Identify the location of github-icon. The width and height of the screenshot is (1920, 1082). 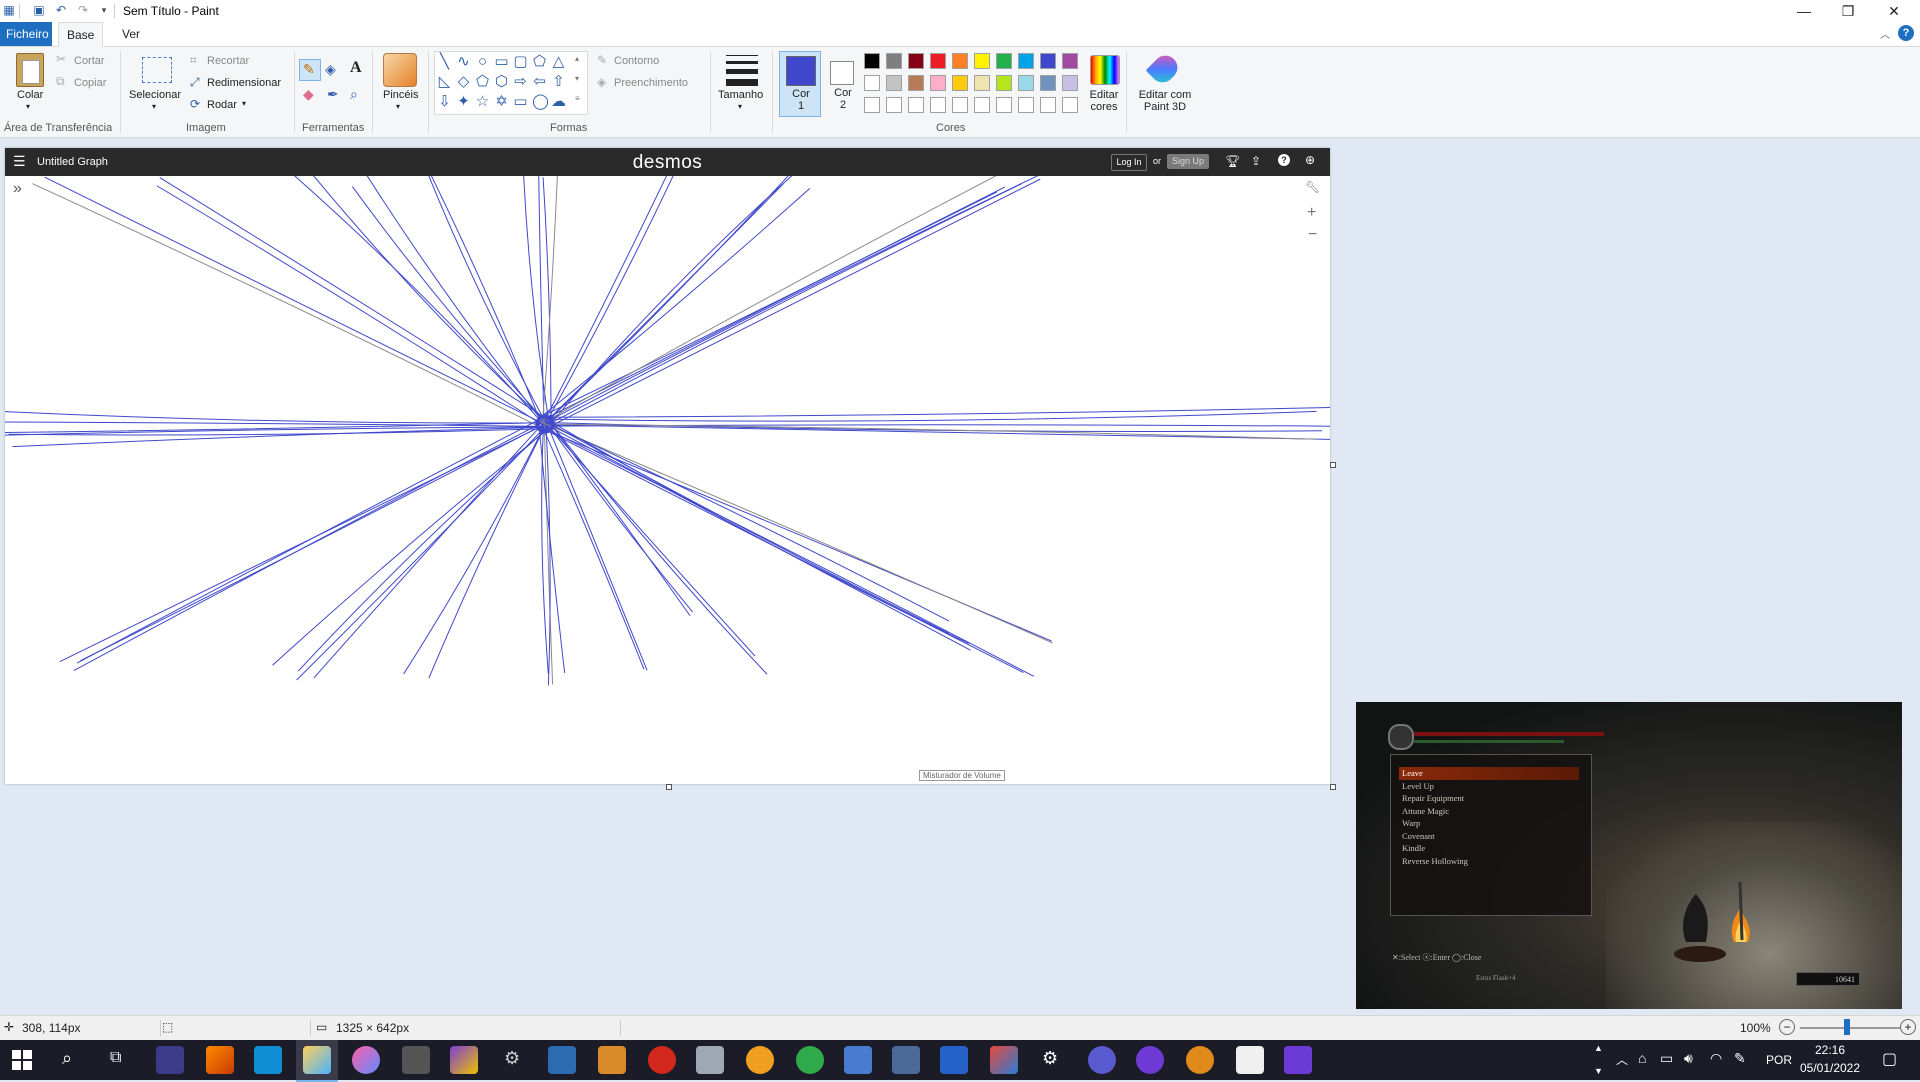
(1150, 1060).